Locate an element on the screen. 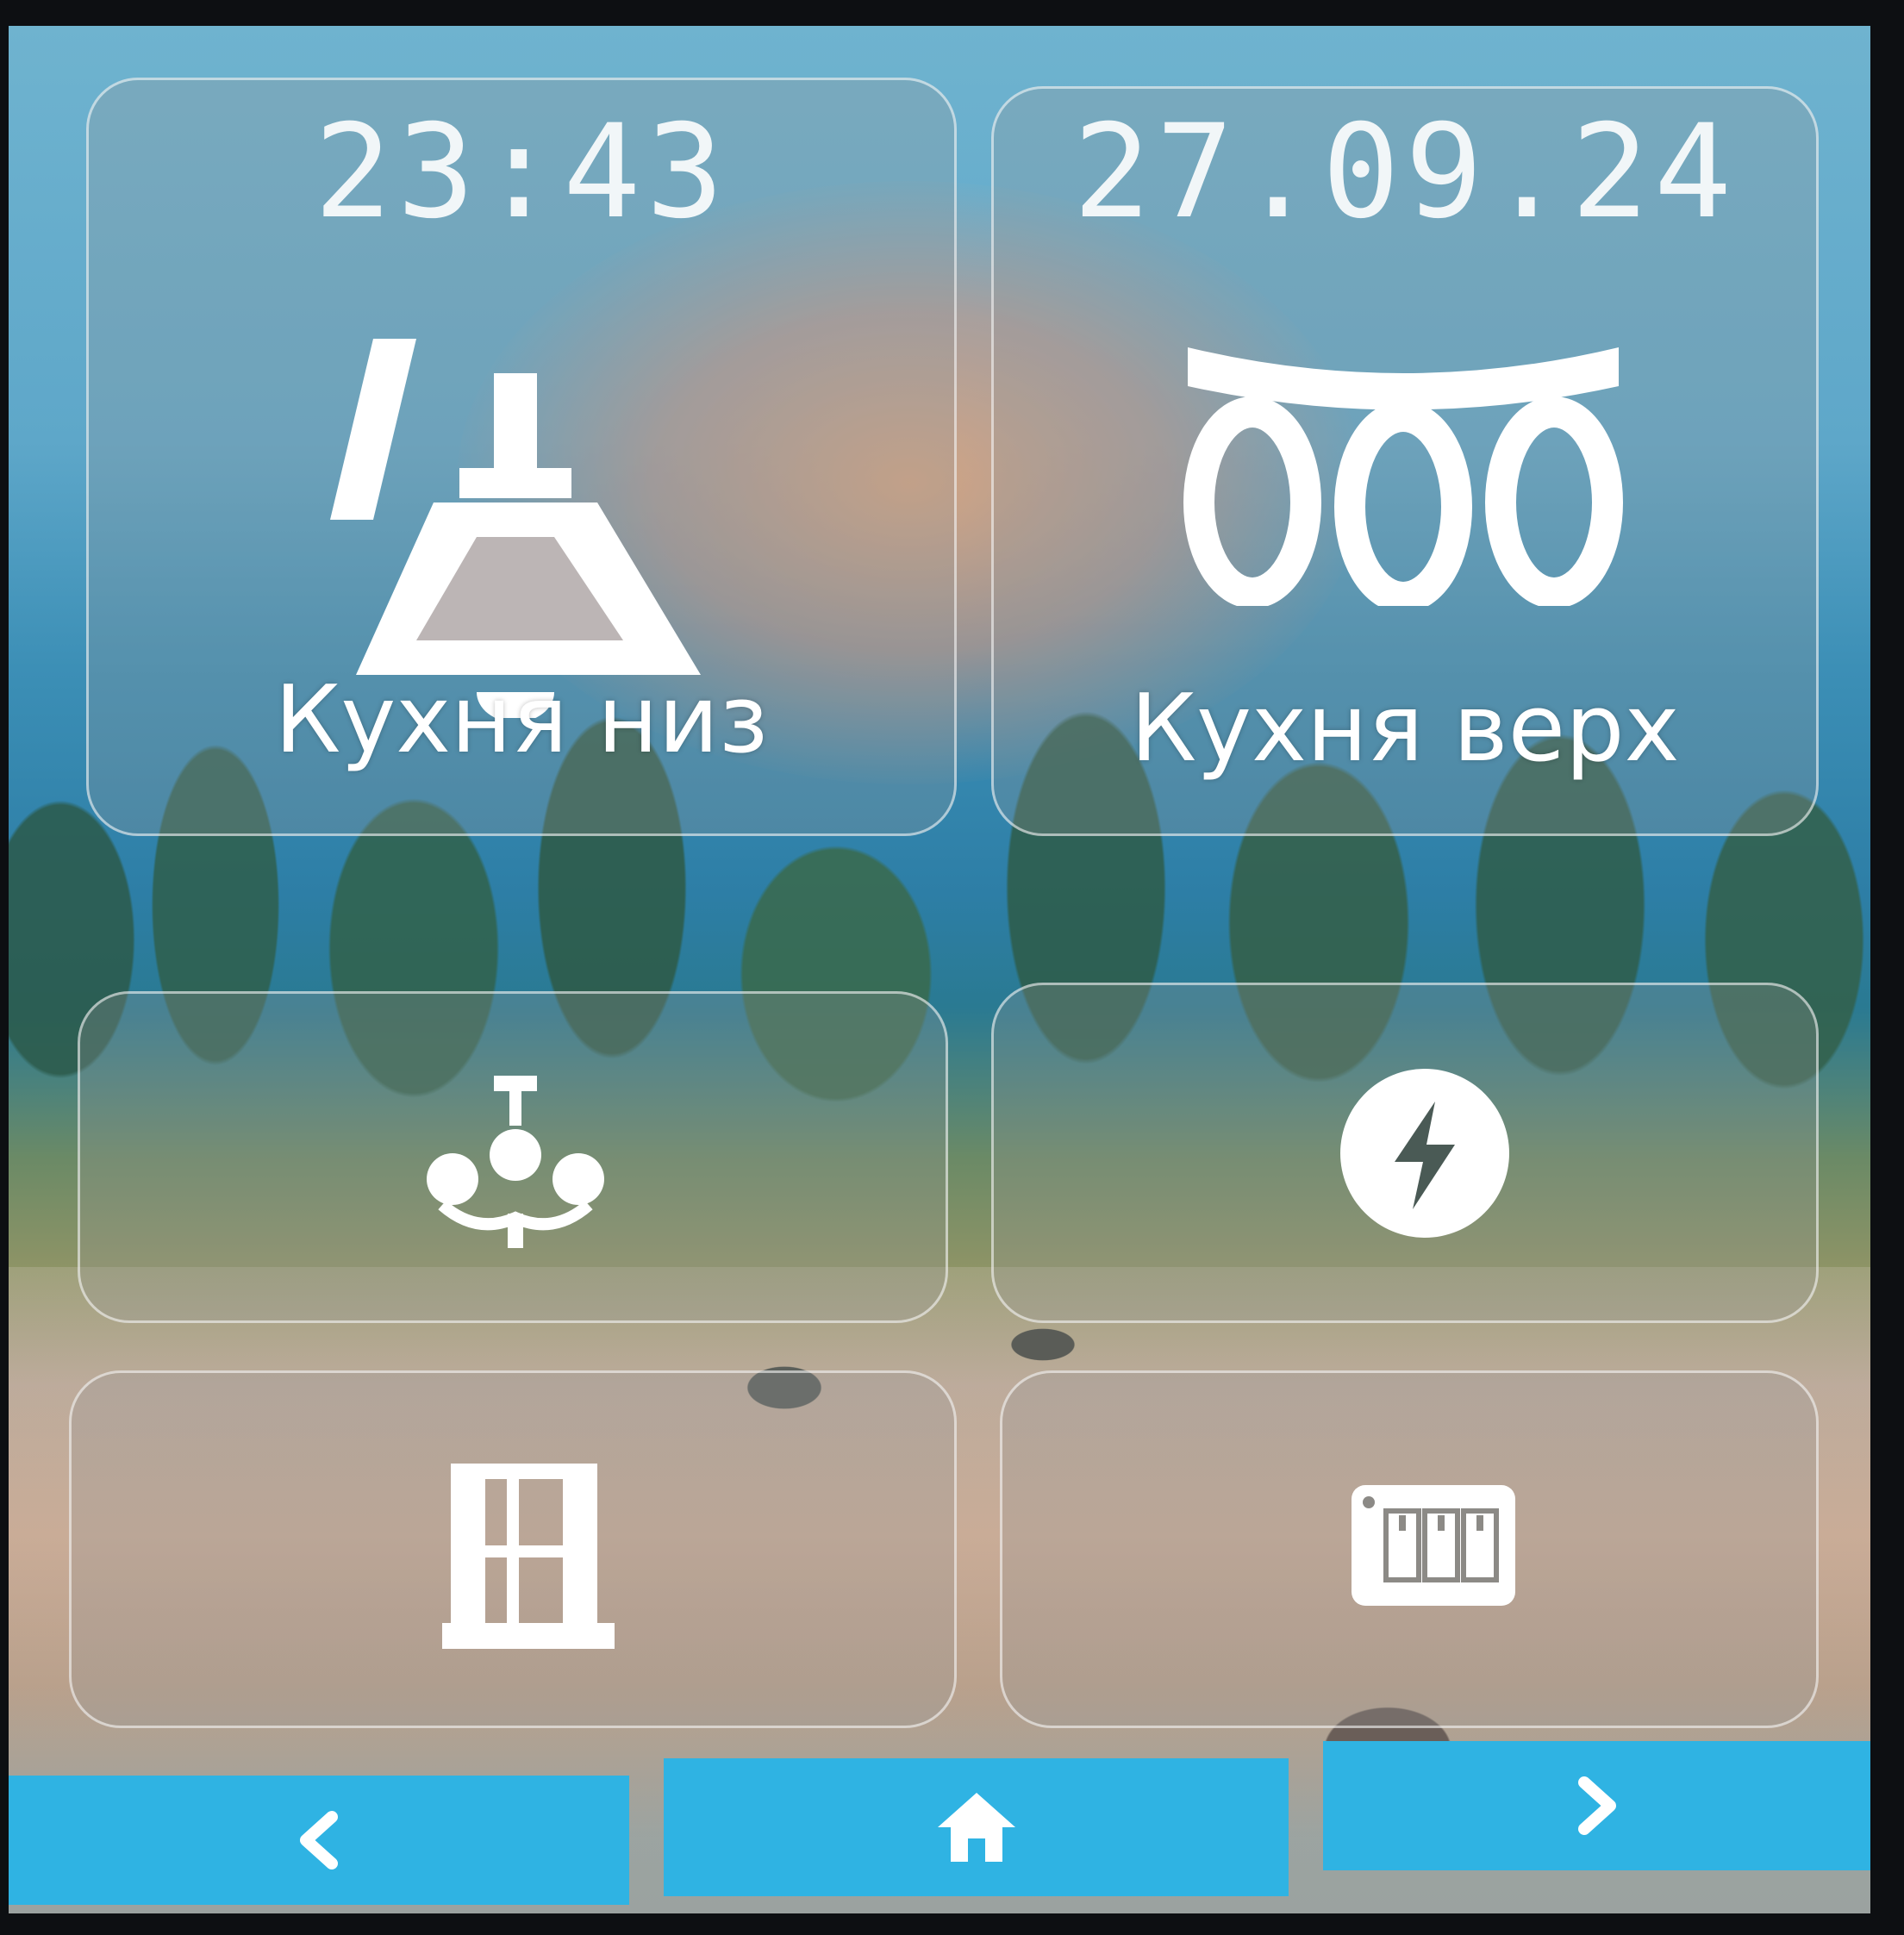  pendant-lamp-icon is located at coordinates (515, 528).